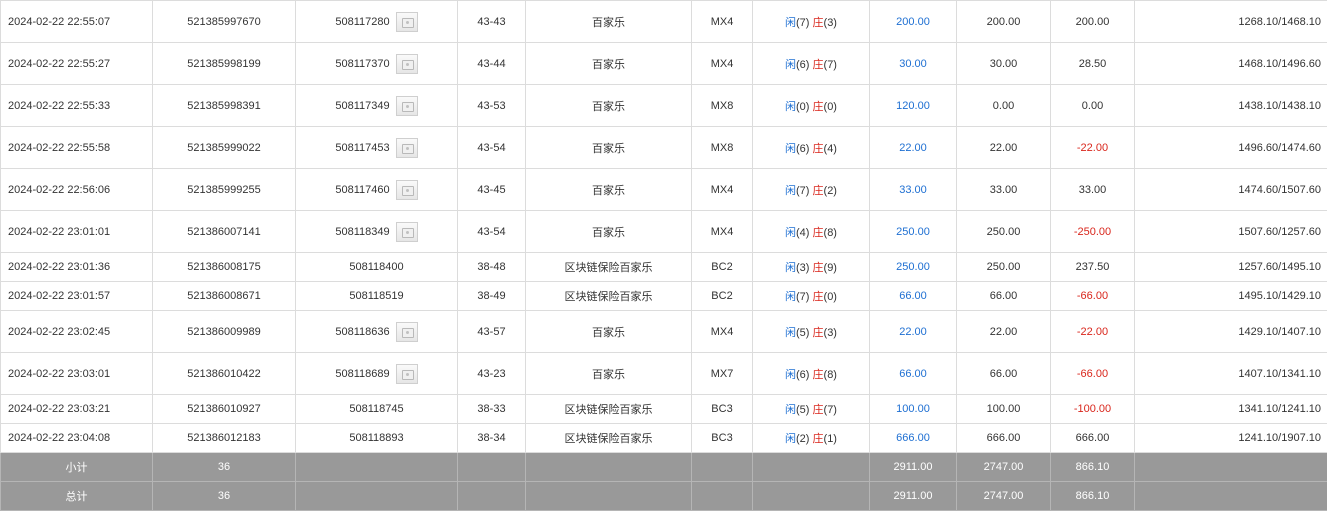 The image size is (1327, 511). Describe the element at coordinates (1004, 296) in the screenshot. I see `valid-bet: 66.00` at that location.